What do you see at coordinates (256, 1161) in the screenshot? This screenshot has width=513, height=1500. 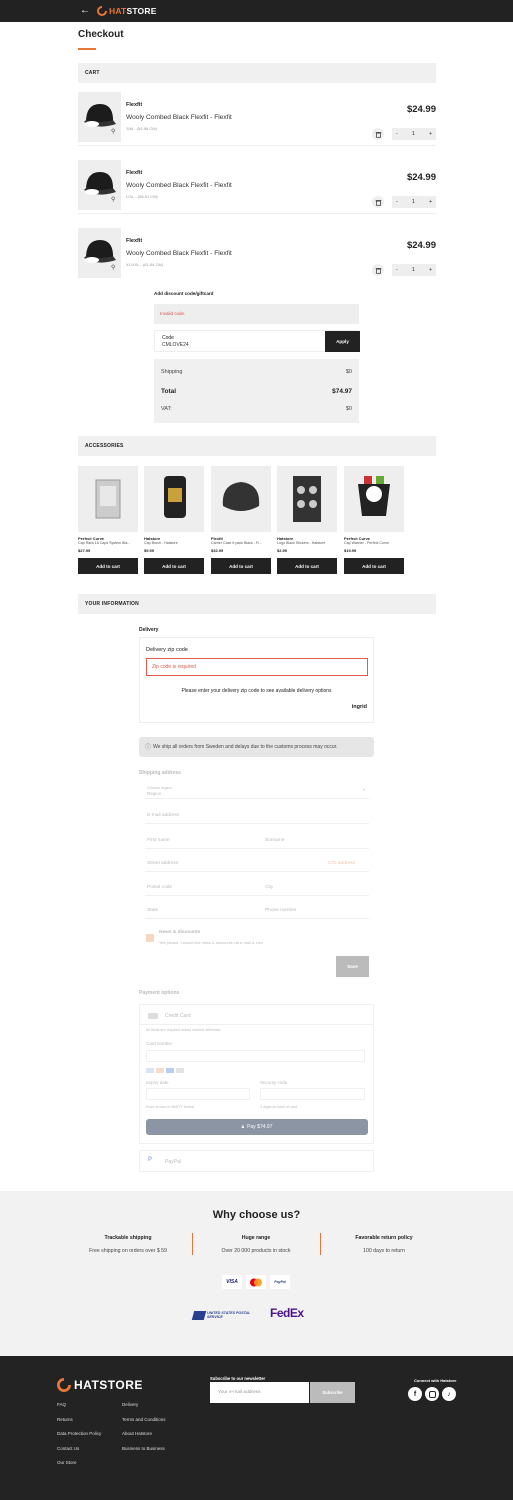 I see `paypal-option: P PayPal` at bounding box center [256, 1161].